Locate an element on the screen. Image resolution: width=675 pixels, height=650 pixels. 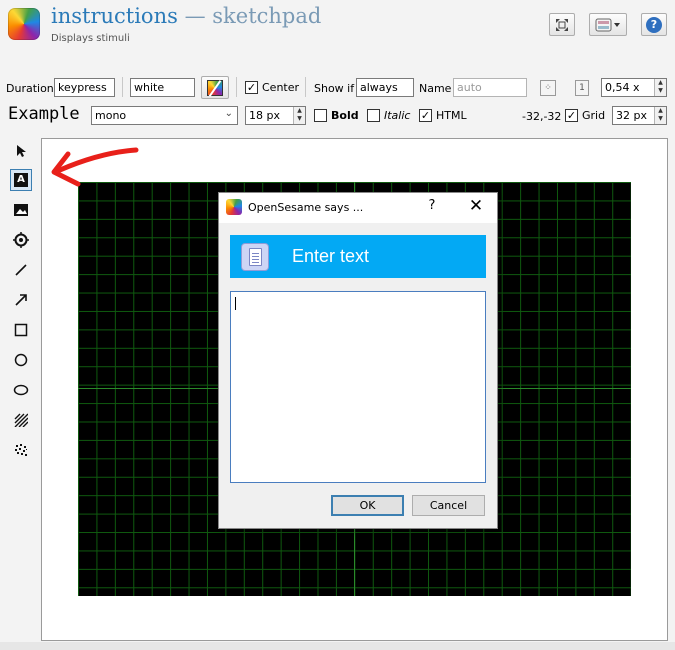
duration-label: Duration is located at coordinates (30, 88).